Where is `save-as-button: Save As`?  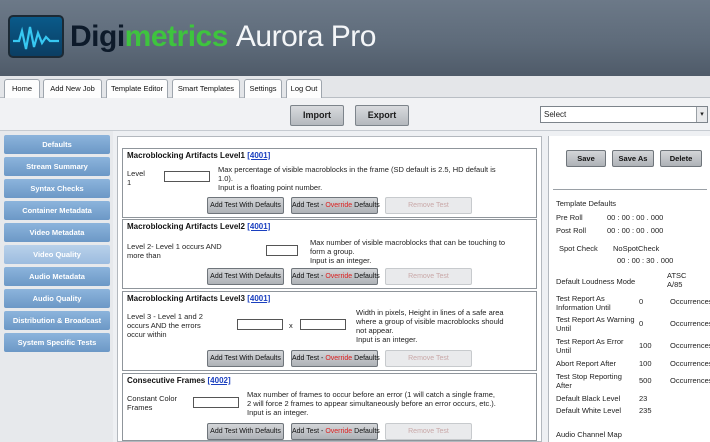
save-as-button: Save As is located at coordinates (633, 158).